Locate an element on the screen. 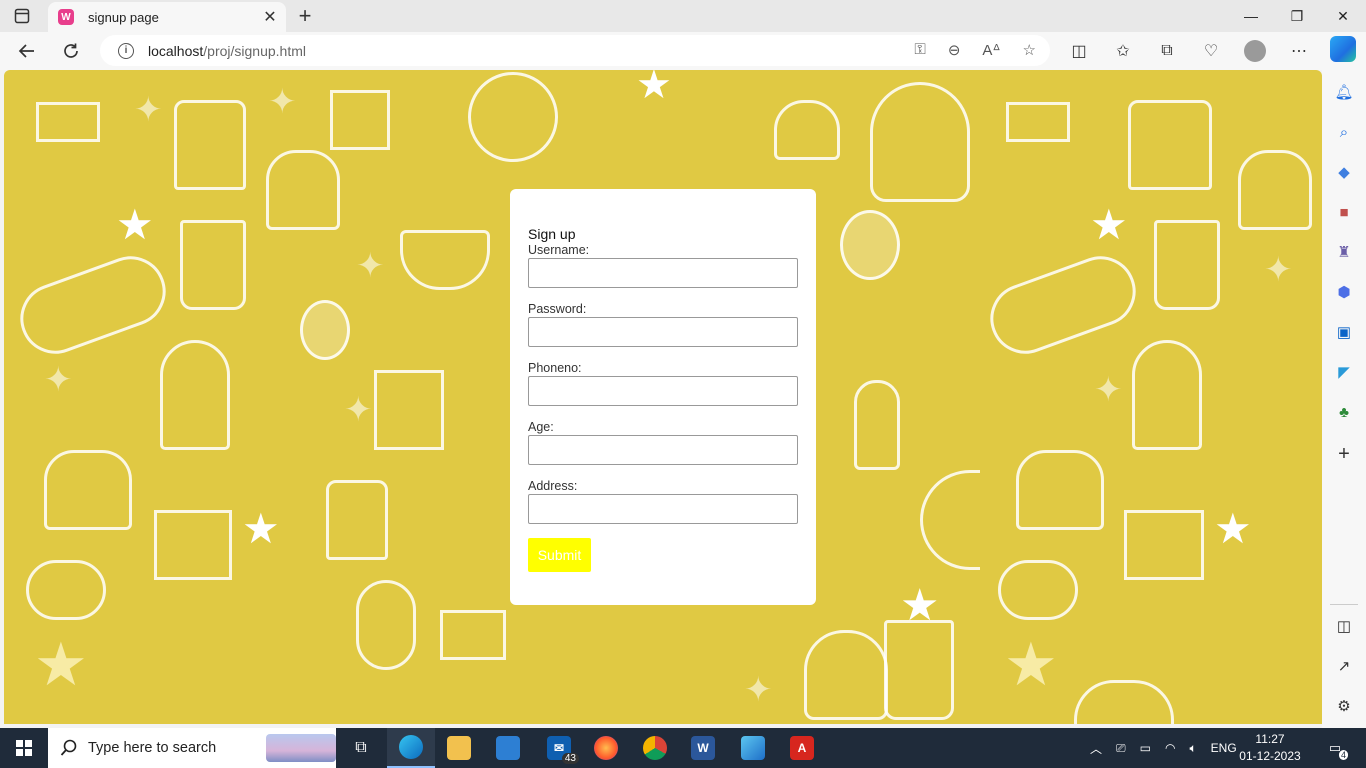 The height and width of the screenshot is (768, 1366). tools-icon: ■ is located at coordinates (1344, 212).